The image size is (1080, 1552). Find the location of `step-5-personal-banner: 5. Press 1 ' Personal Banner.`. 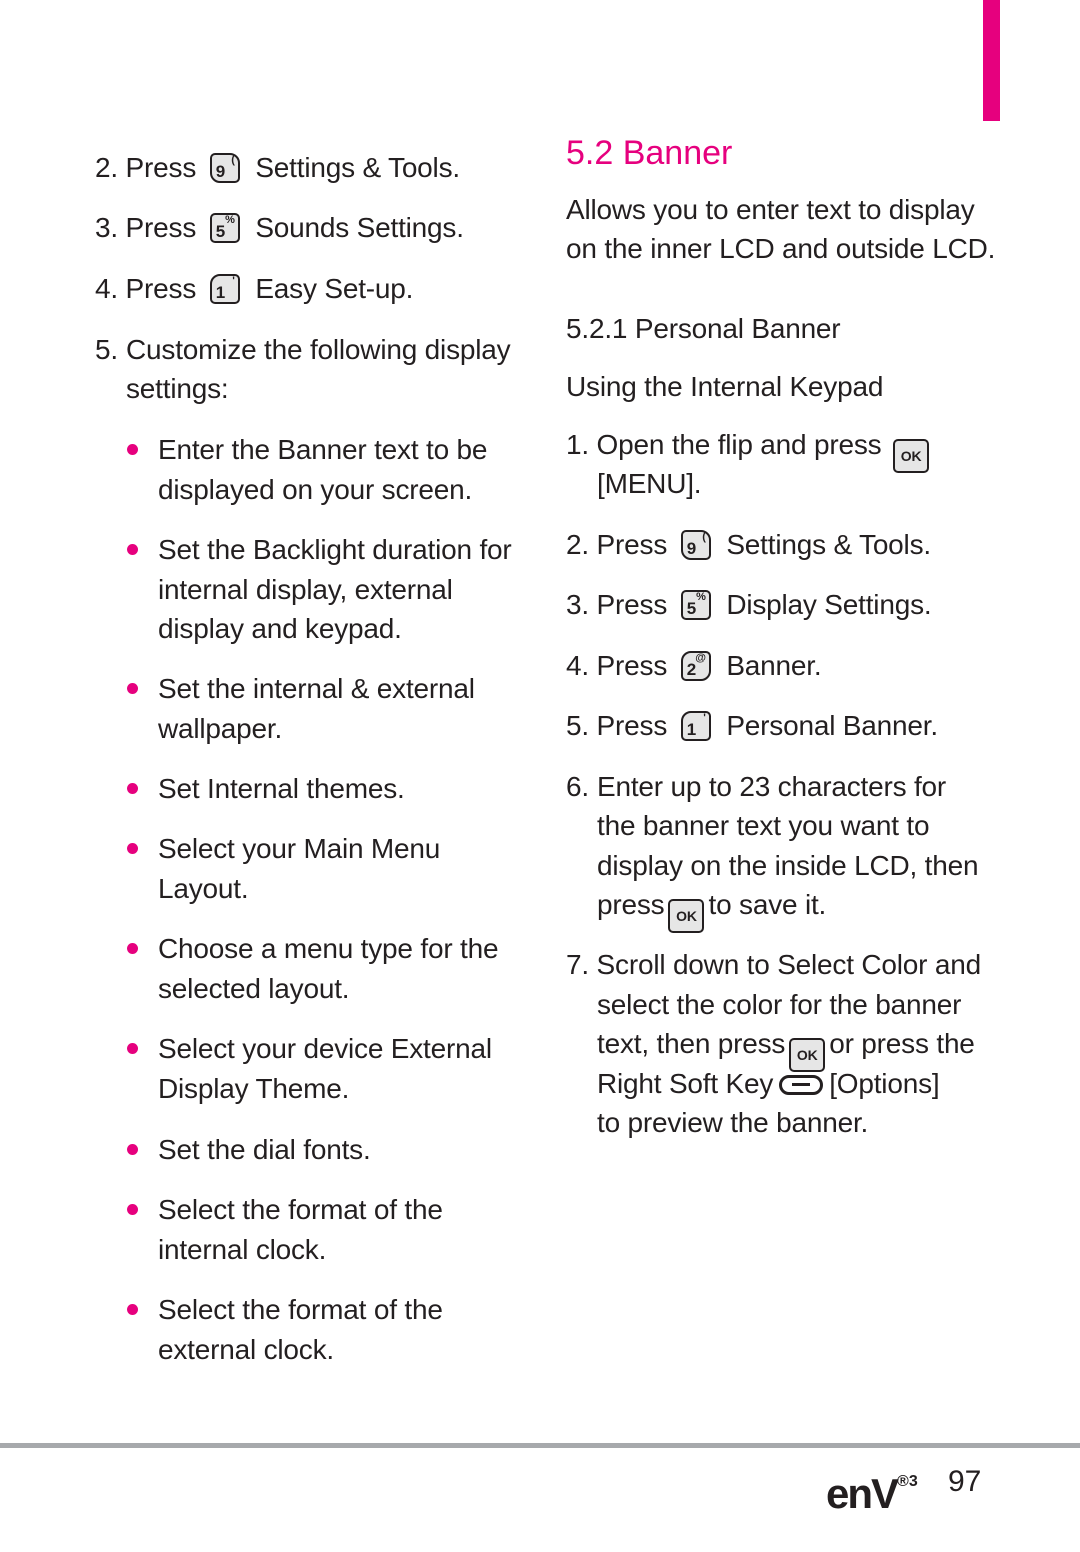

step-5-personal-banner: 5. Press 1 ' Personal Banner. is located at coordinates (752, 726).